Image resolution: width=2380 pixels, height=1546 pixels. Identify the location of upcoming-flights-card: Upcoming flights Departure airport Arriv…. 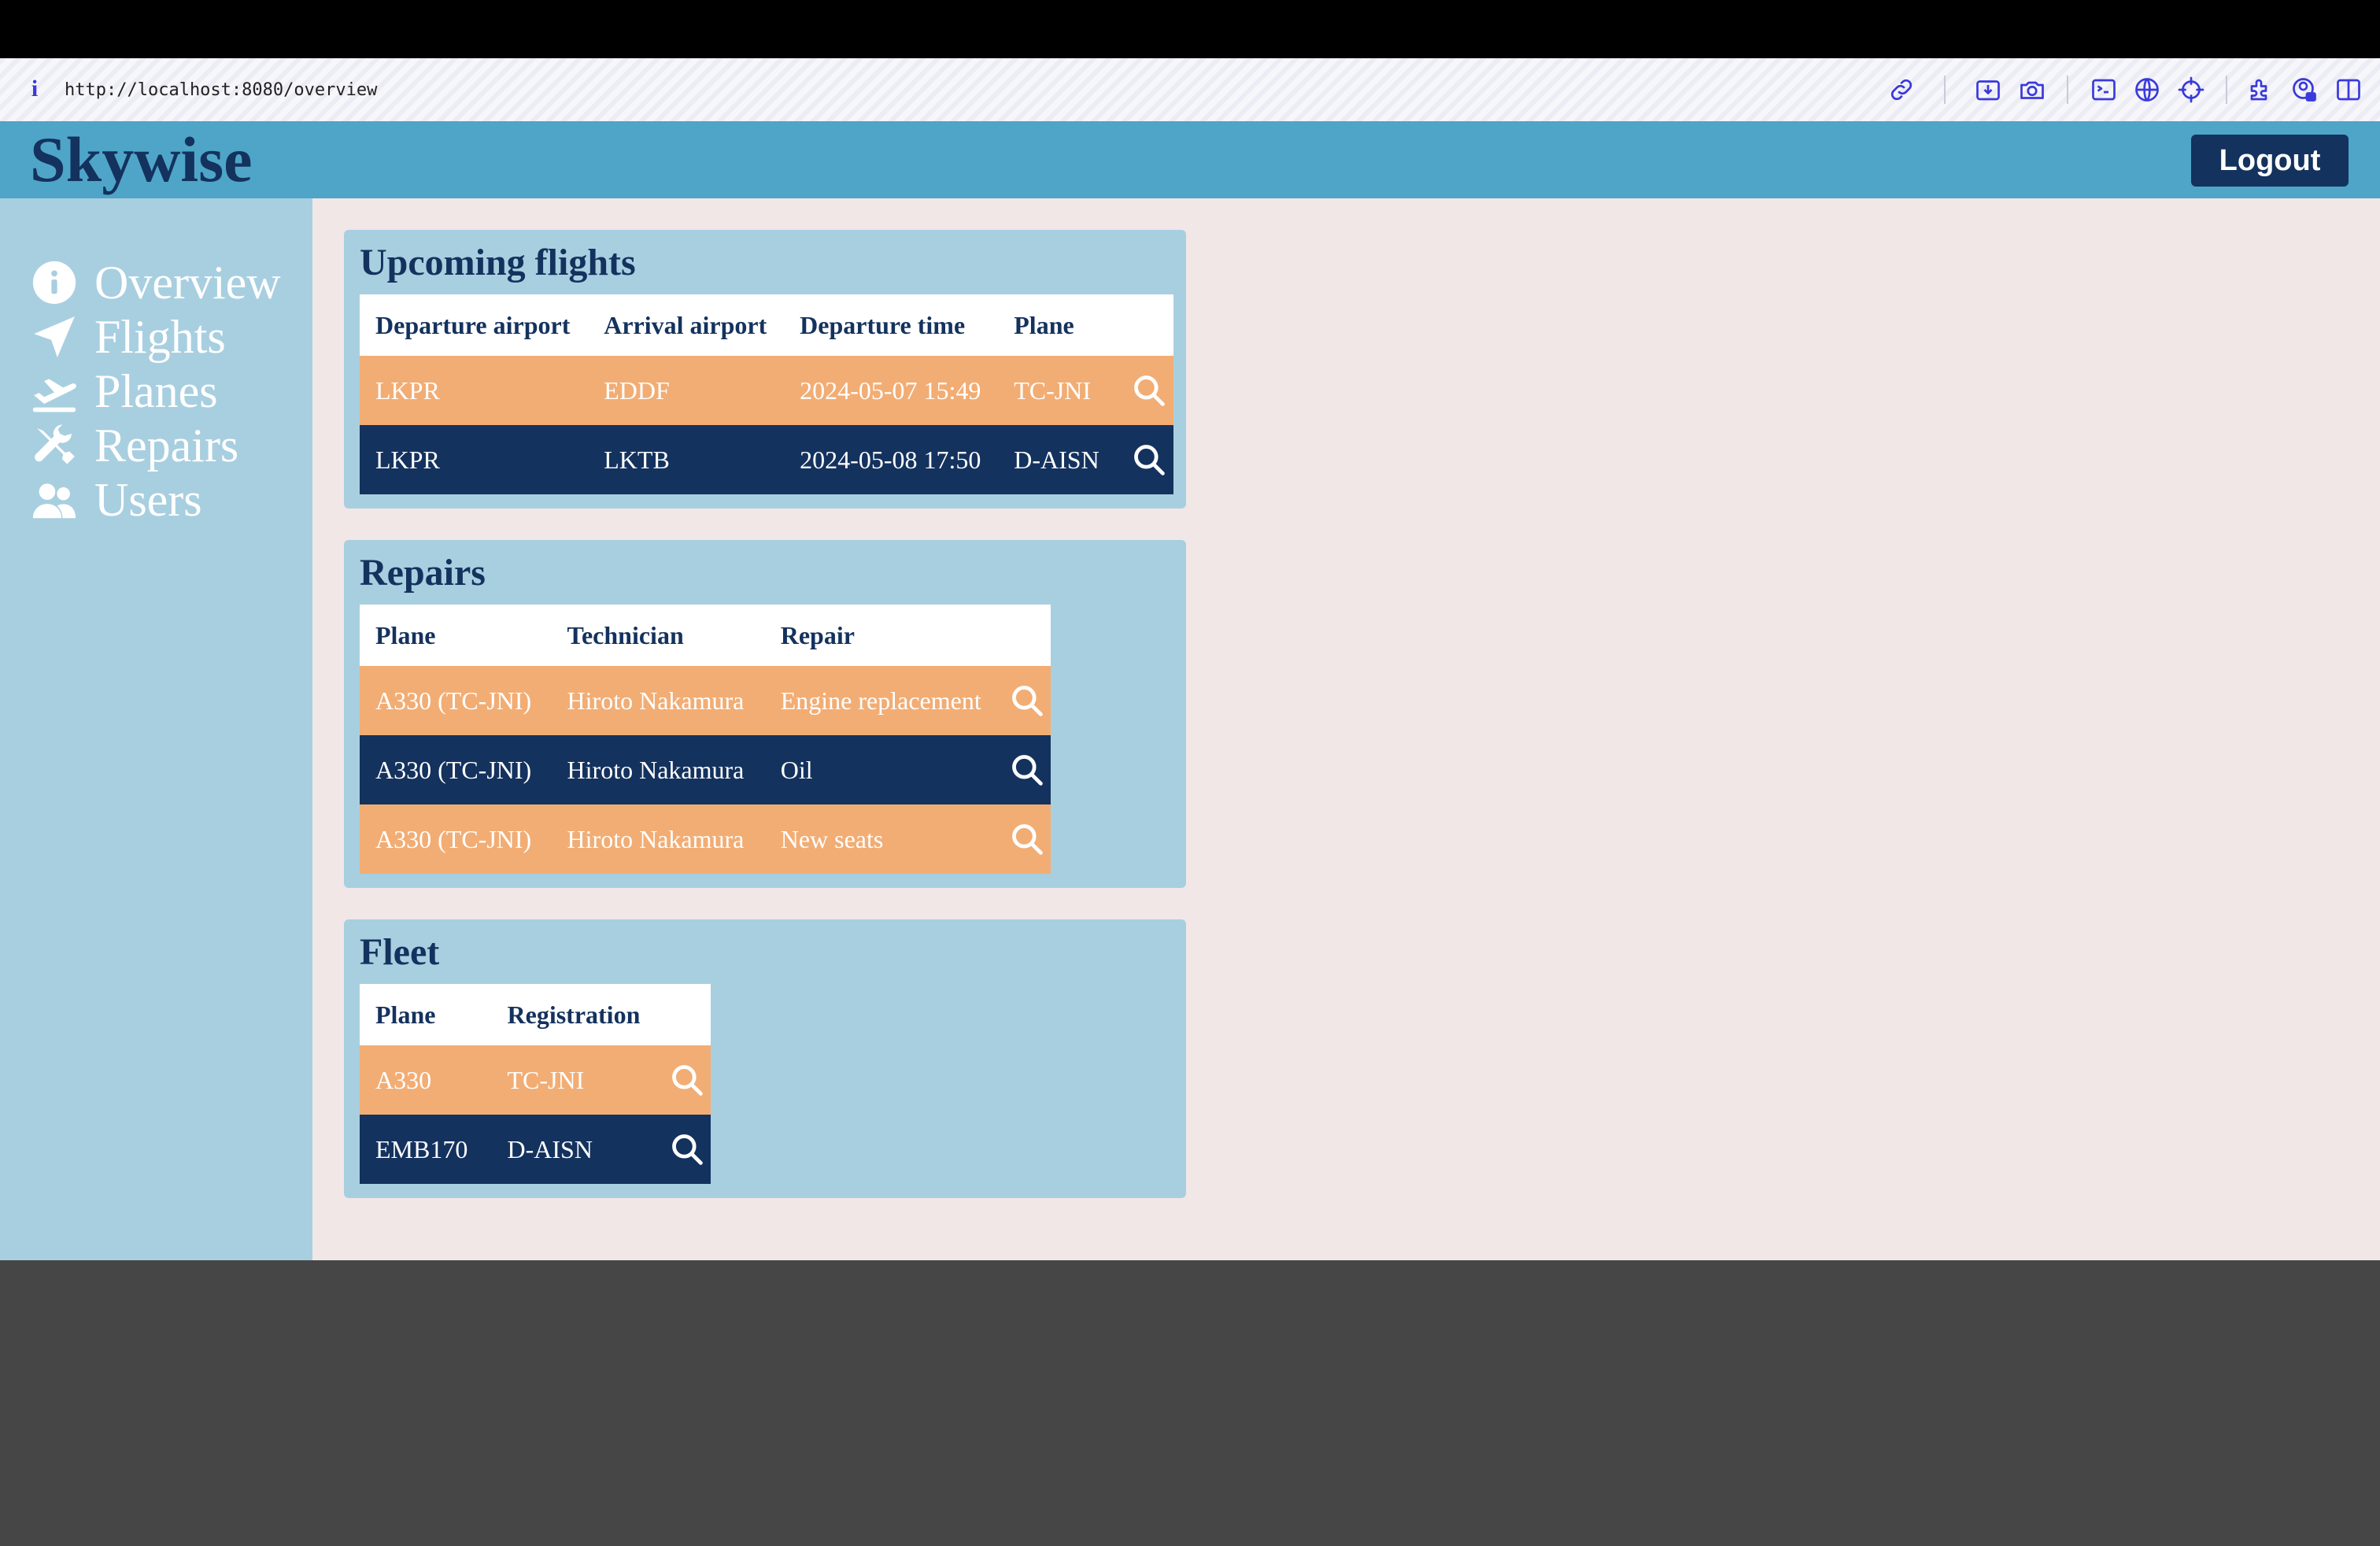
(765, 369).